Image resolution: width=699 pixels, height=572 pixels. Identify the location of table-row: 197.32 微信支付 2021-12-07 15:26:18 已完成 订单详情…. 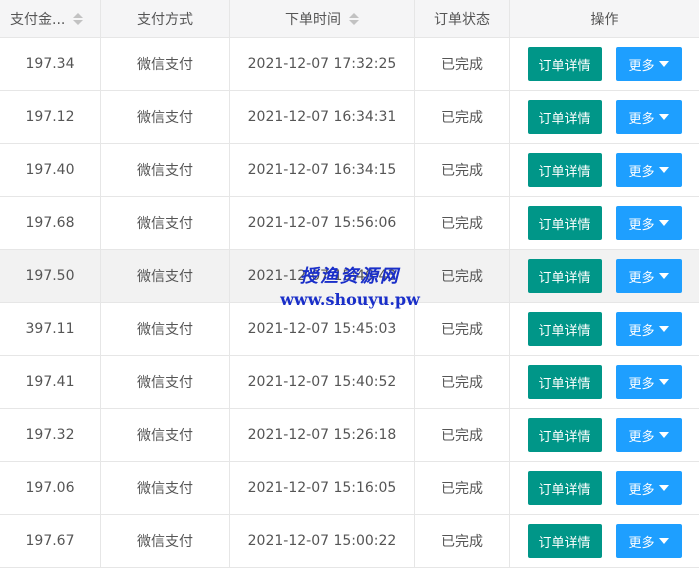
(349, 435).